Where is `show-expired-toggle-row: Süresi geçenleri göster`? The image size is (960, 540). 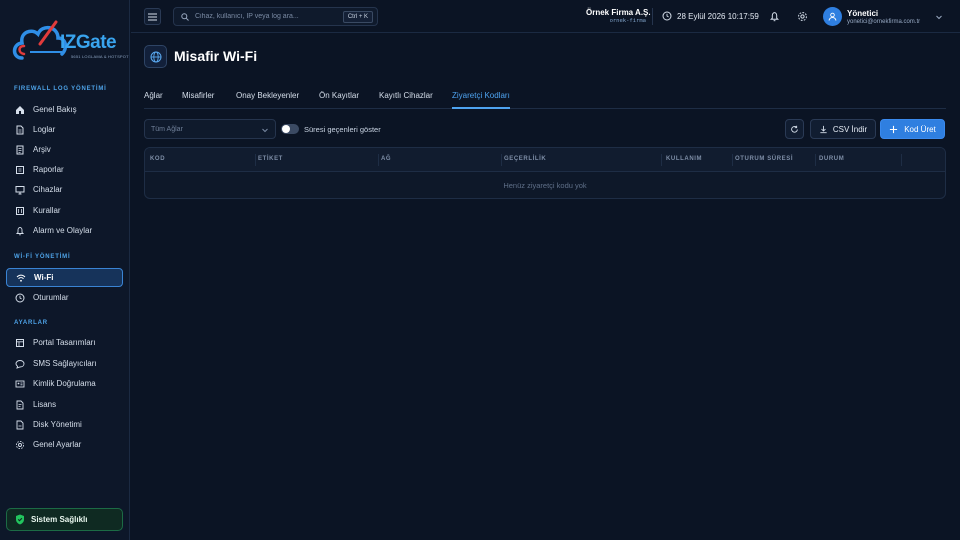 show-expired-toggle-row: Süresi geçenleri göster is located at coordinates (331, 129).